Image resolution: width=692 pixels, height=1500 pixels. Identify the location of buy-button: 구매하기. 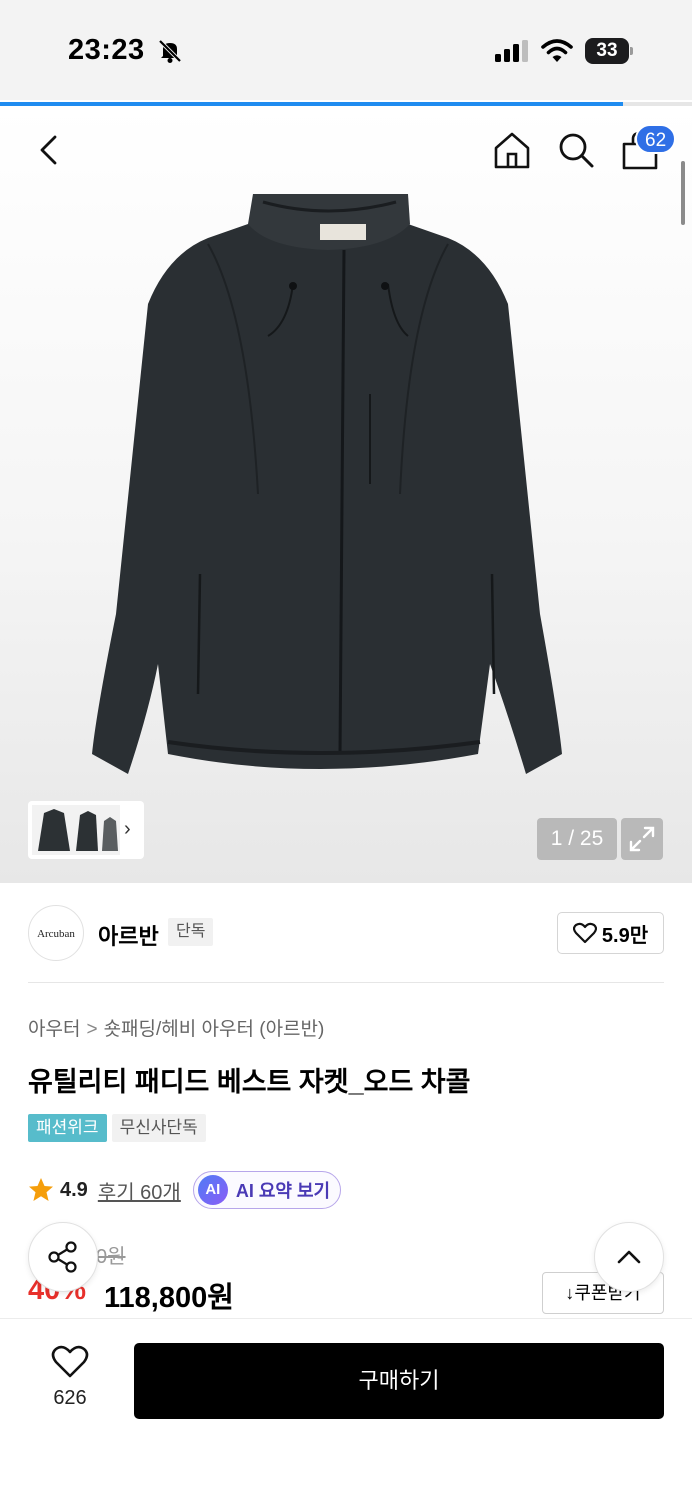
(399, 1381).